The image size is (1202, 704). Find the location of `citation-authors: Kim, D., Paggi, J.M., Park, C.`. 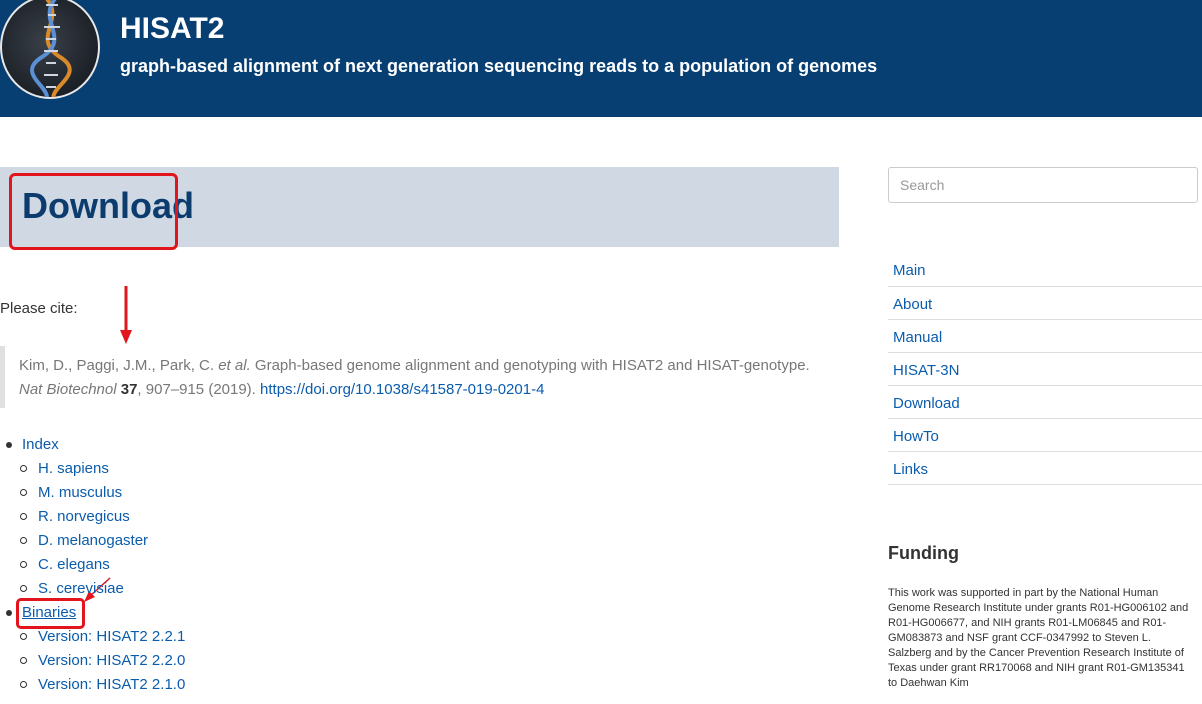

citation-authors: Kim, D., Paggi, J.M., Park, C. is located at coordinates (117, 365).